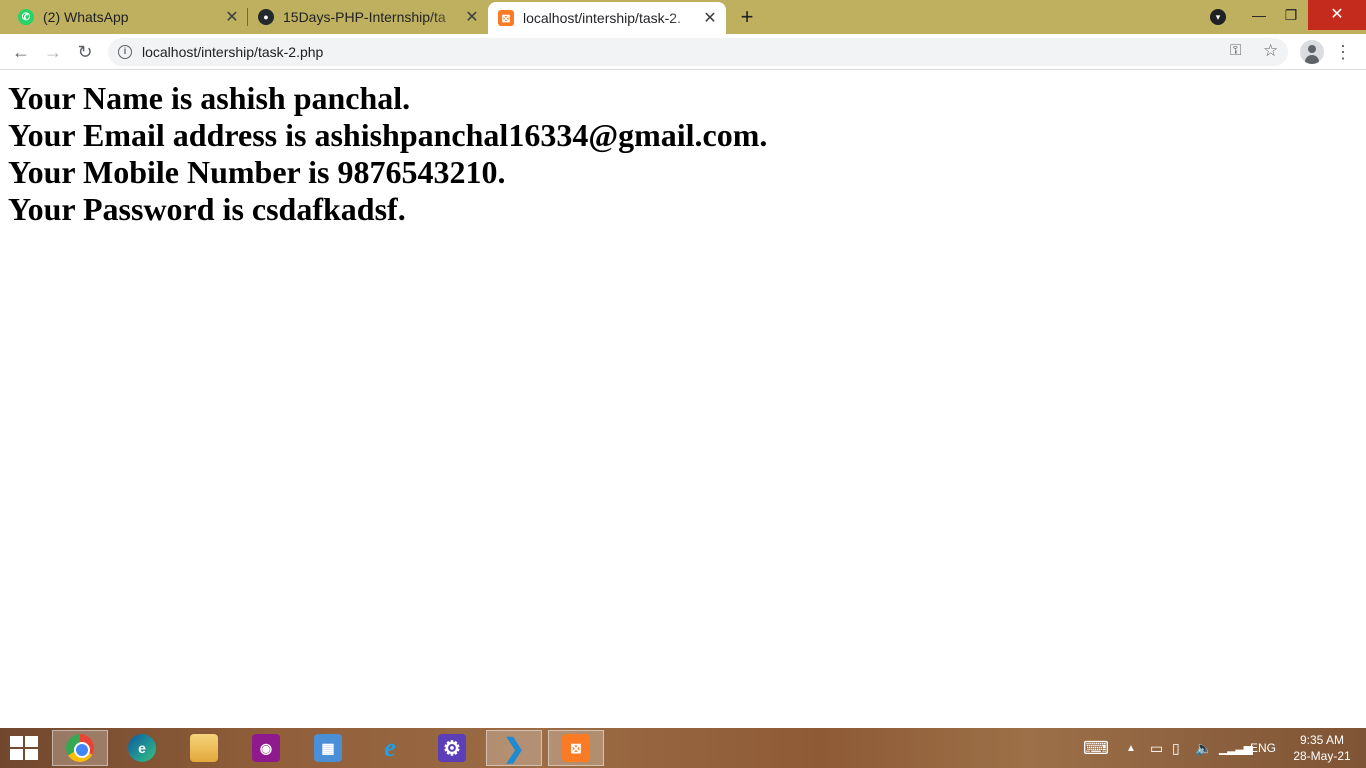 The width and height of the screenshot is (1366, 768). Describe the element at coordinates (1270, 51) in the screenshot. I see `bookmark-star-icon: ☆` at that location.